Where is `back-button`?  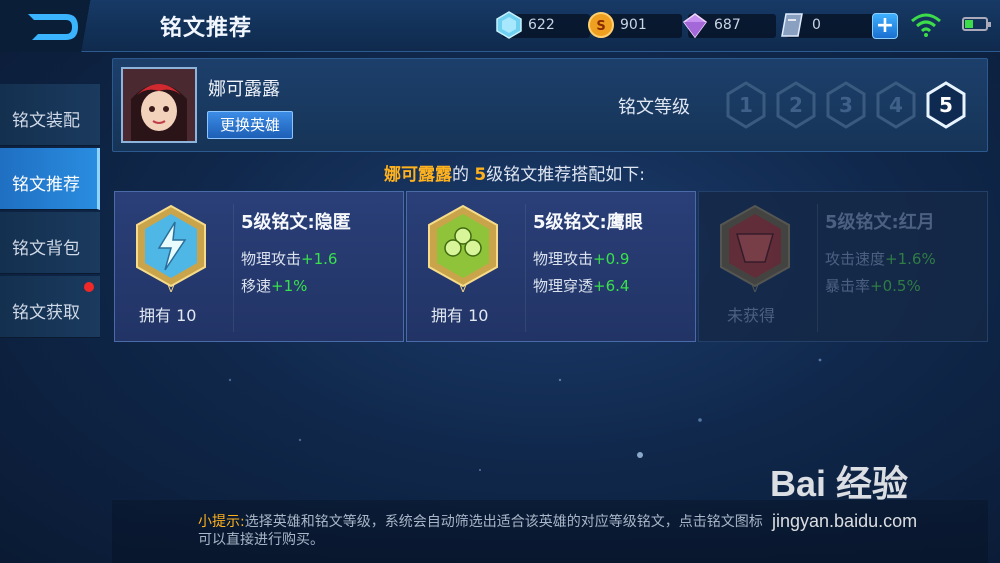 back-button is located at coordinates (60, 26).